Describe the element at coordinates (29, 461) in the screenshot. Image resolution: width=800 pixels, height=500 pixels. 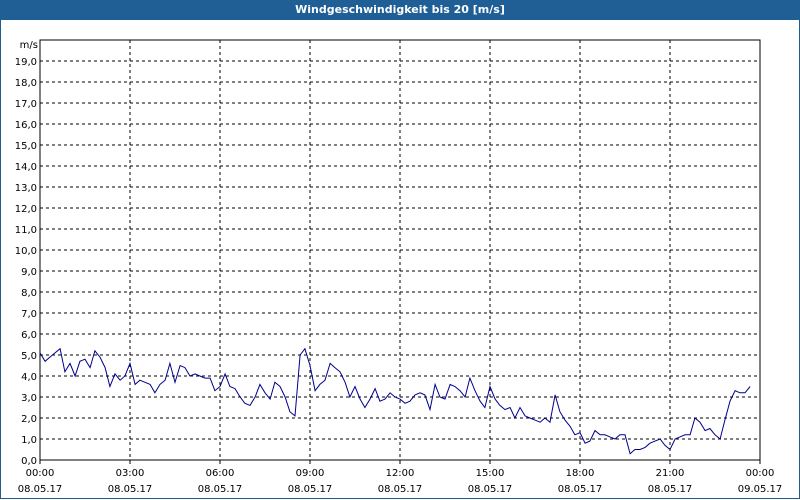
I see `y-tick-label: 0,0` at that location.